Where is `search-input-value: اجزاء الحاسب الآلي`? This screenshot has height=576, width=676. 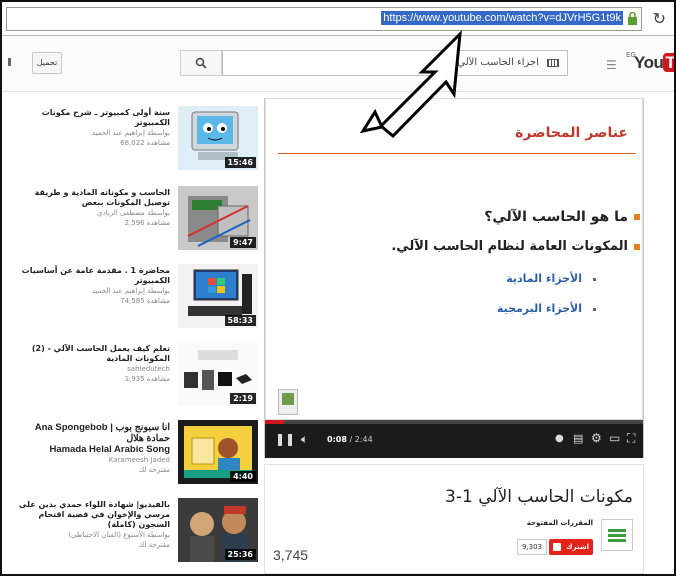
search-input-value: اجزاء الحاسب الآلي is located at coordinates (498, 62).